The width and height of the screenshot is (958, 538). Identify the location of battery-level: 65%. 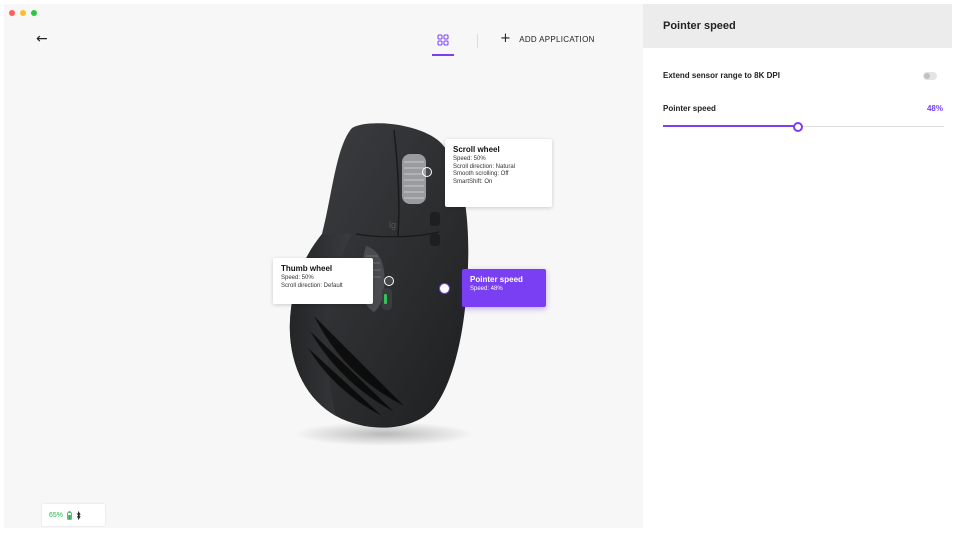
(56, 515).